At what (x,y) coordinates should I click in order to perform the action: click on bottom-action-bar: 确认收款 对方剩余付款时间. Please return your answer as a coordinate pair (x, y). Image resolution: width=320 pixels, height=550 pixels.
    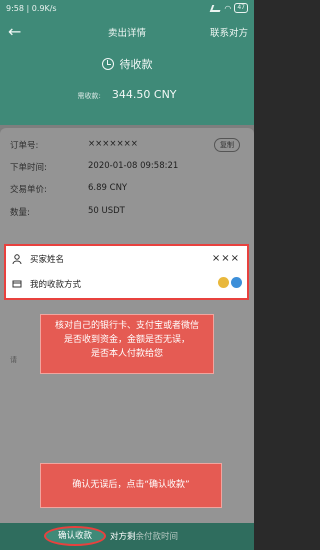
    Looking at the image, I should click on (127, 536).